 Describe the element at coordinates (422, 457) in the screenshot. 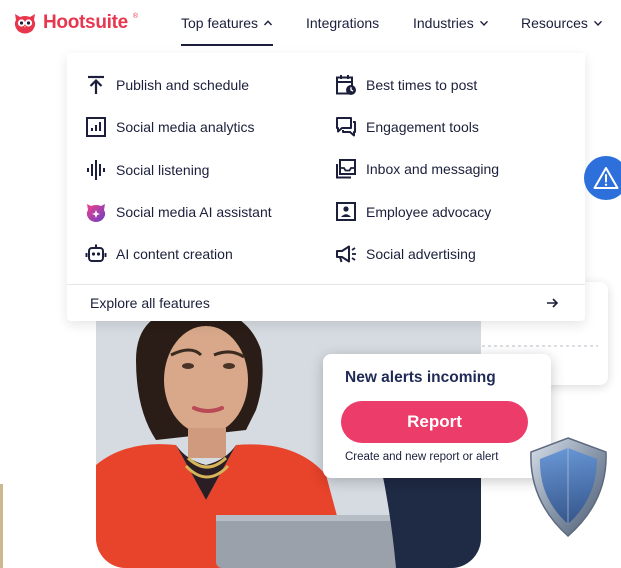

I see `alert-subtitle: Create and new report or alert` at that location.